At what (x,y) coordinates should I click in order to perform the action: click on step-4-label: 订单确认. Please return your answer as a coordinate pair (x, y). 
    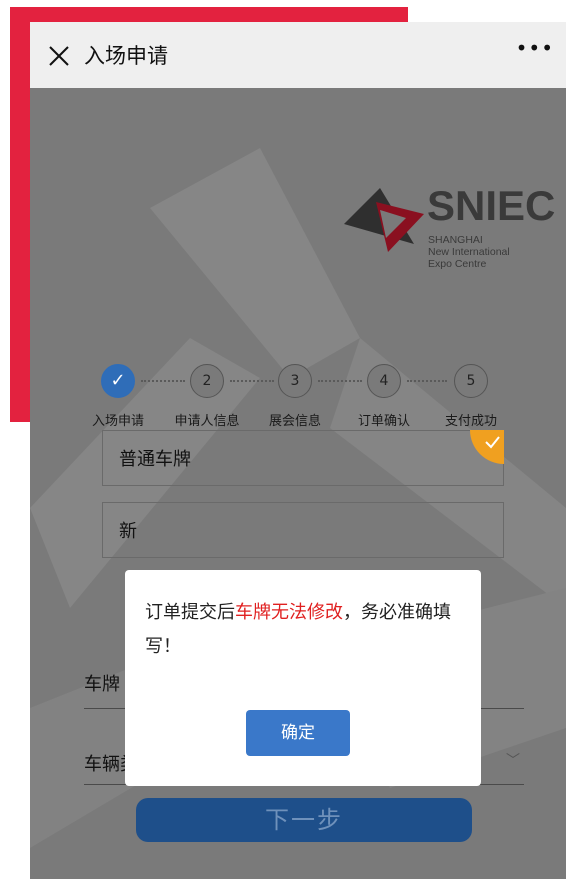
    Looking at the image, I should click on (384, 421).